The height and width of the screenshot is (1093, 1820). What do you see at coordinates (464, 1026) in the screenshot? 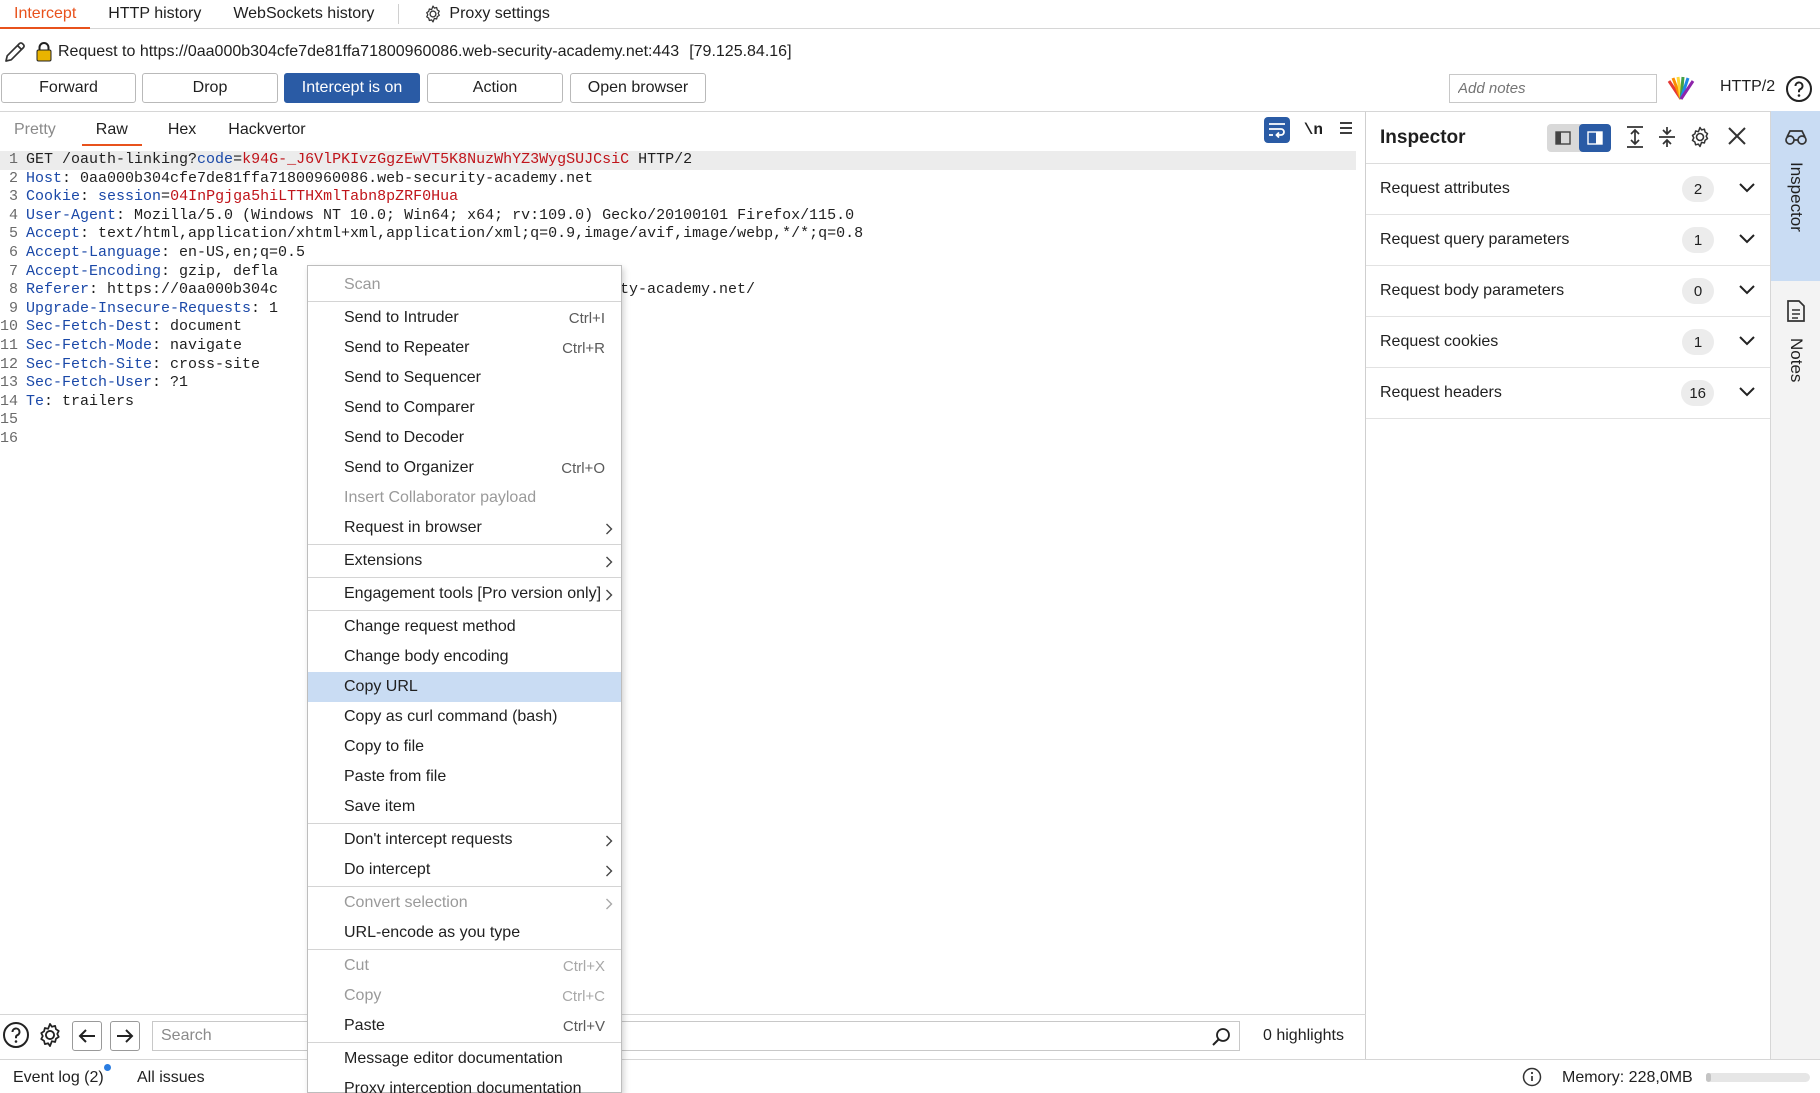
I see `menu-item-paste: Paste Ctrl+V` at bounding box center [464, 1026].